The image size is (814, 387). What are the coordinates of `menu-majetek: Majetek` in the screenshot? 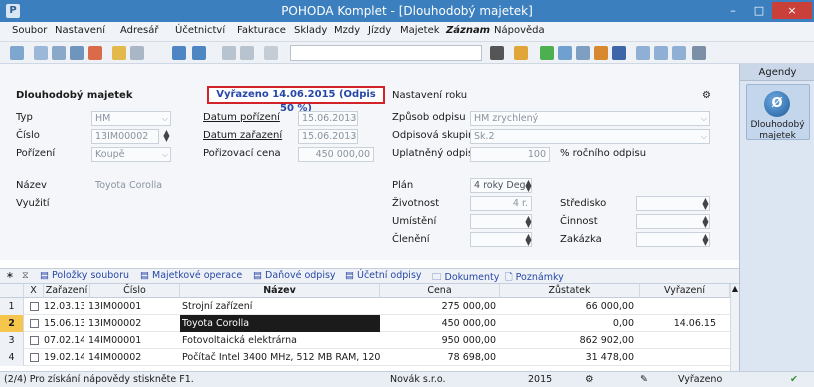 It's located at (420, 30).